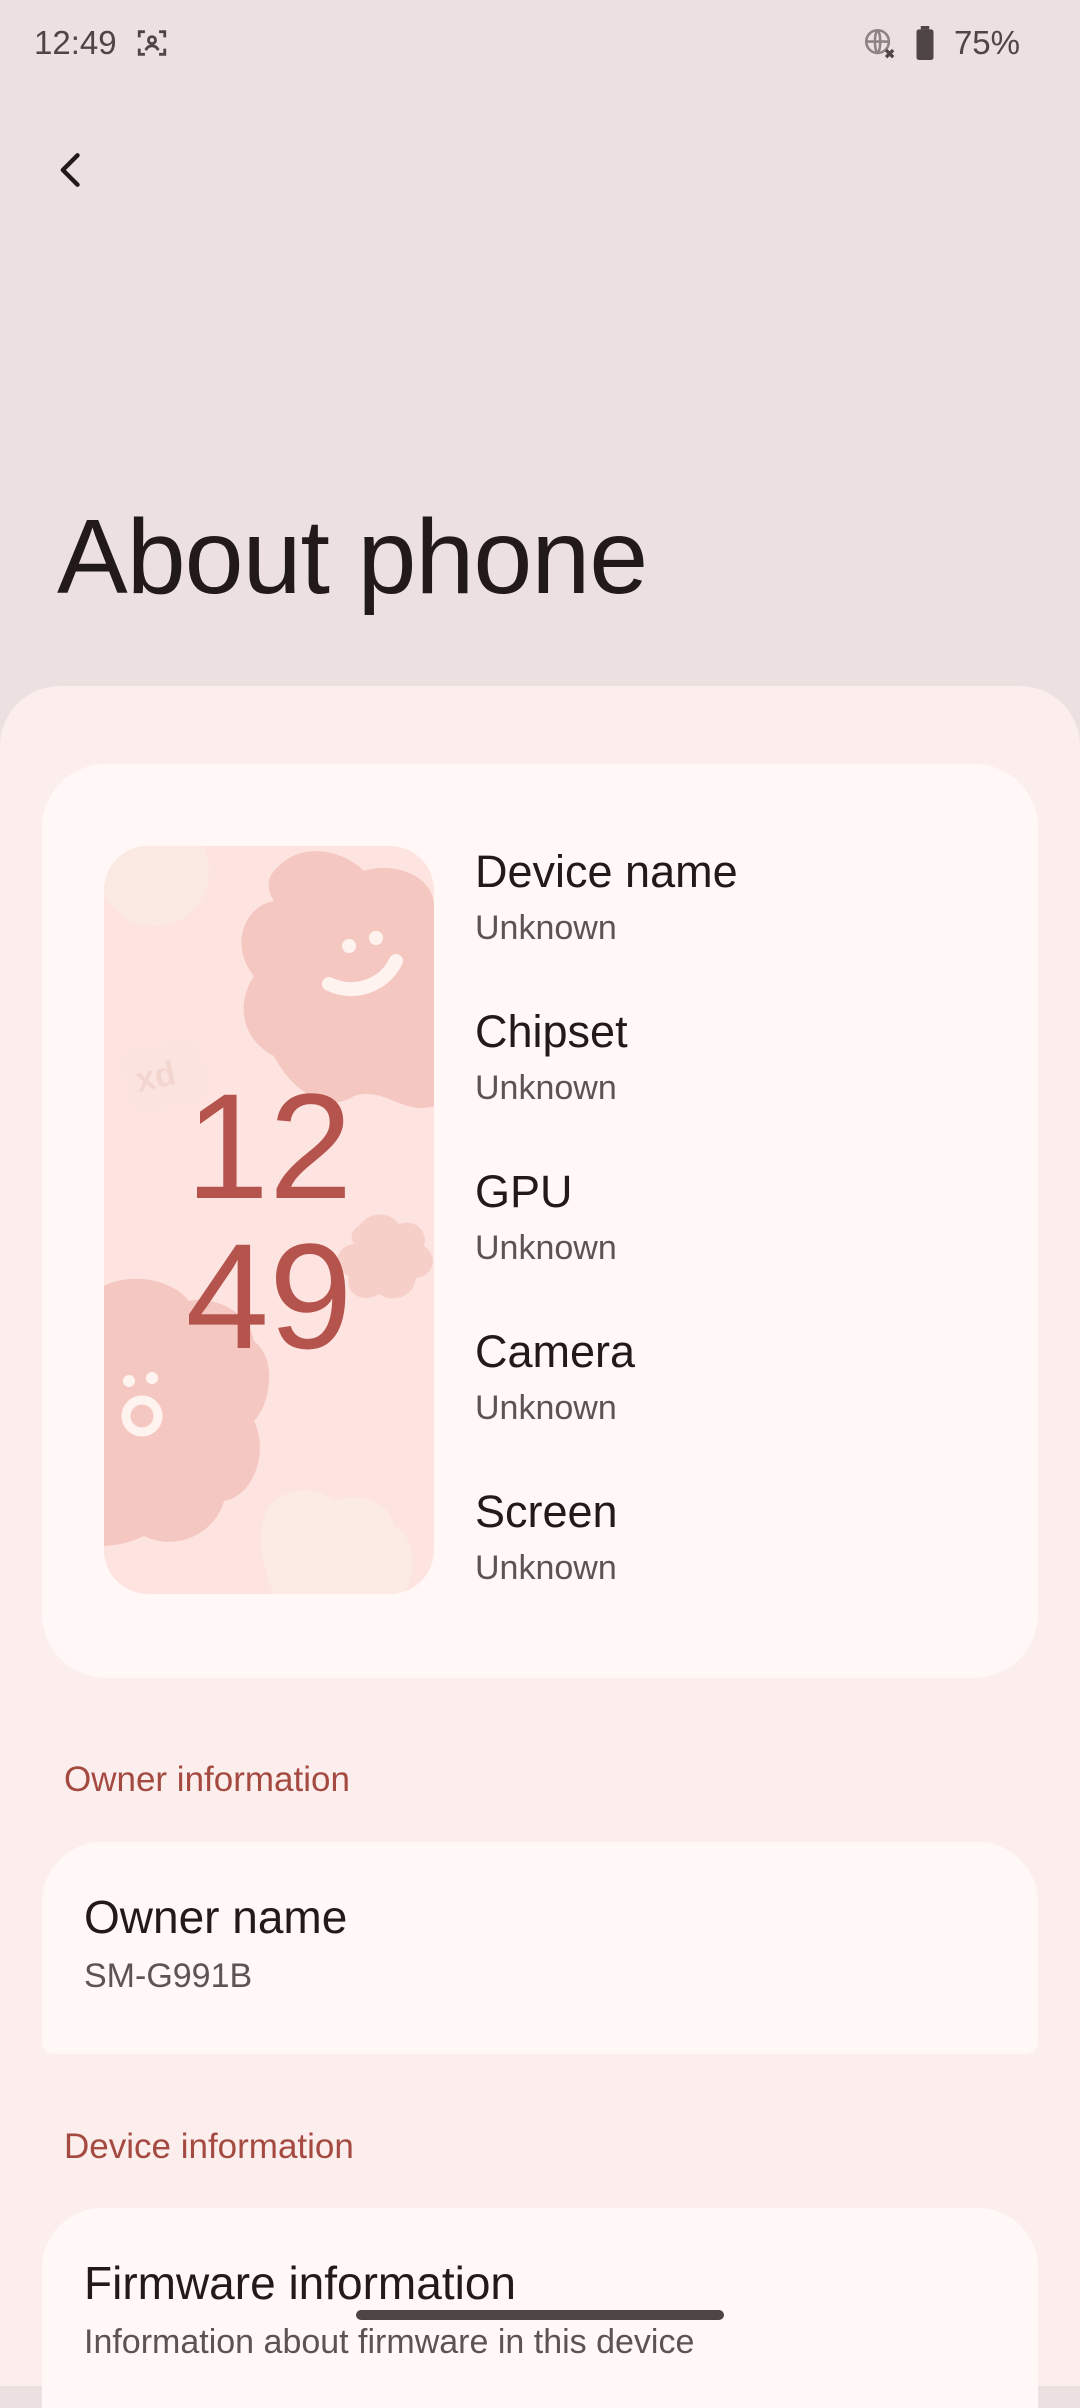 The height and width of the screenshot is (2408, 1080). Describe the element at coordinates (152, 43) in the screenshot. I see `face-id-icon` at that location.